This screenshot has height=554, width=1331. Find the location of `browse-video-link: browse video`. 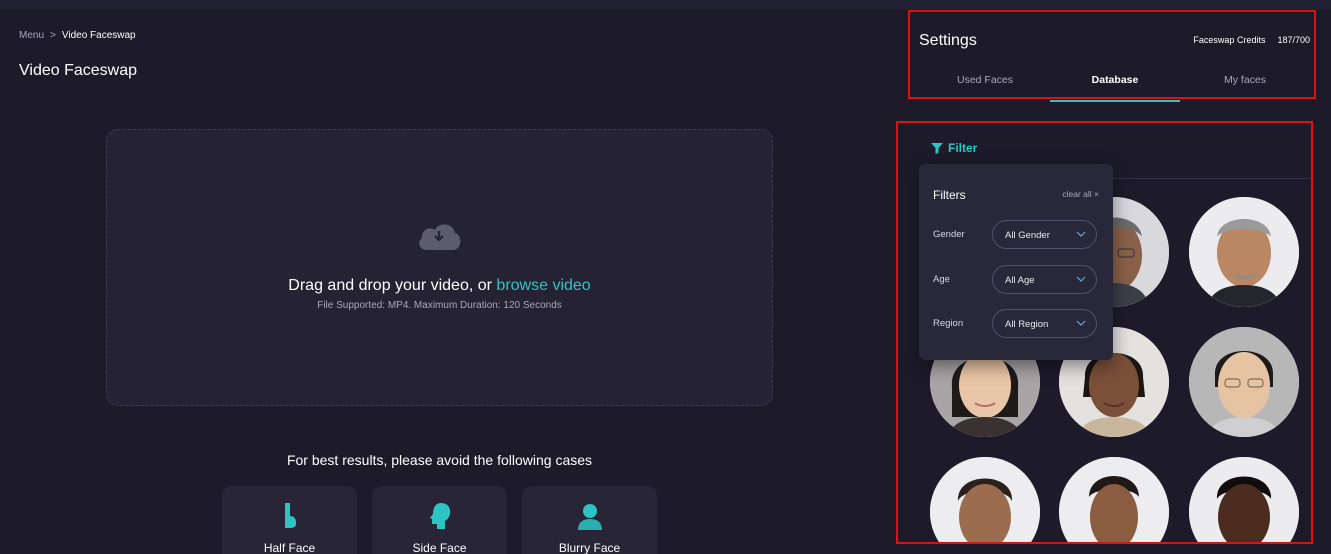

browse-video-link: browse video is located at coordinates (543, 285).